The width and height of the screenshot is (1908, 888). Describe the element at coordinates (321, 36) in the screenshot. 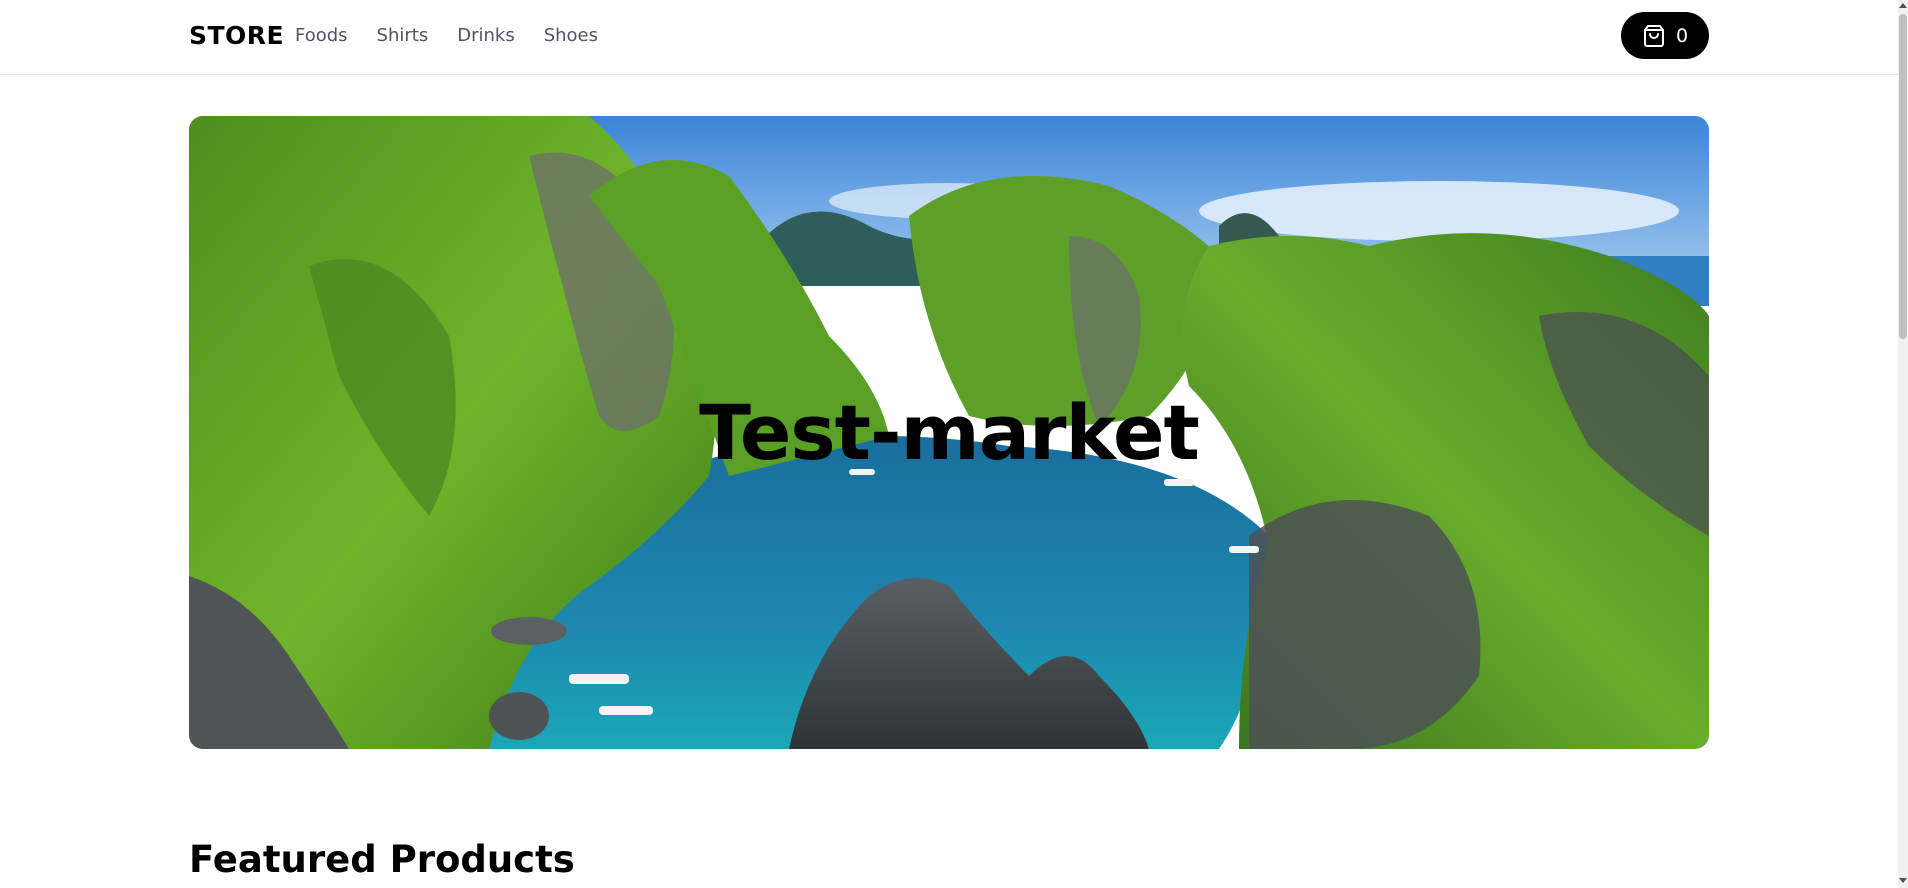

I see `nav-link-foods: Foods` at that location.